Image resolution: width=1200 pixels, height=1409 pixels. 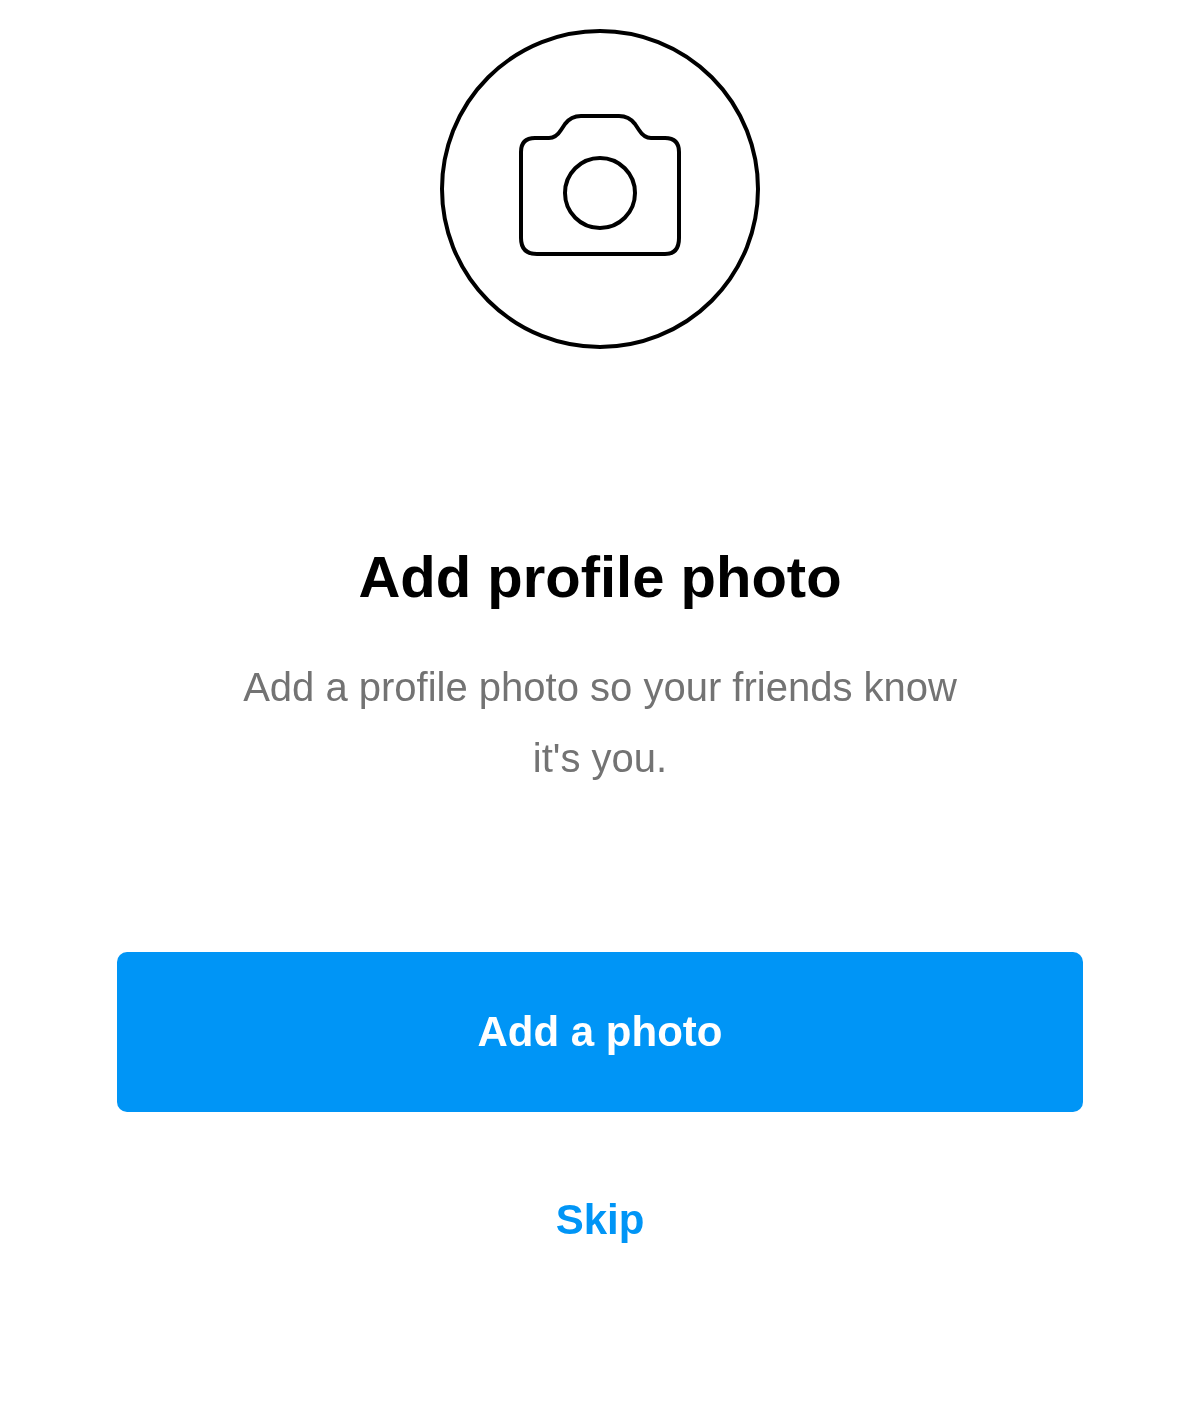 What do you see at coordinates (600, 577) in the screenshot?
I see `title: Add profile photo` at bounding box center [600, 577].